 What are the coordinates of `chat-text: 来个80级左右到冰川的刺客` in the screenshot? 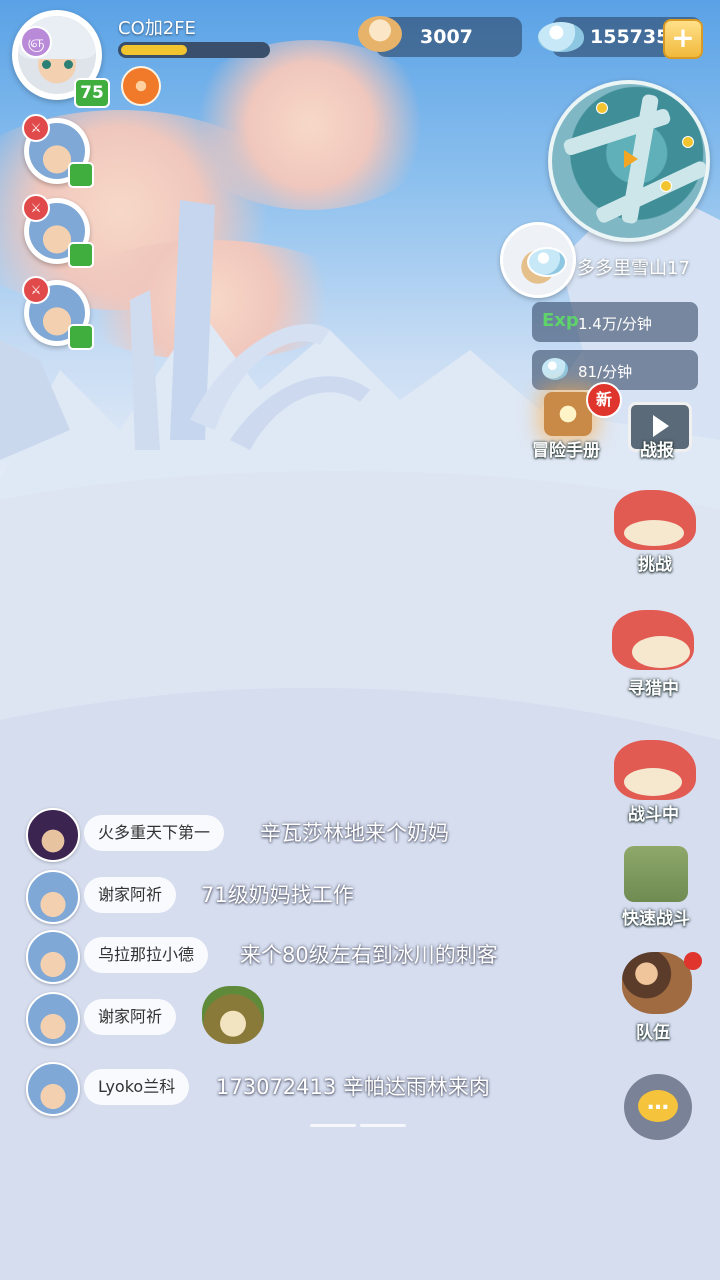 It's located at (369, 955).